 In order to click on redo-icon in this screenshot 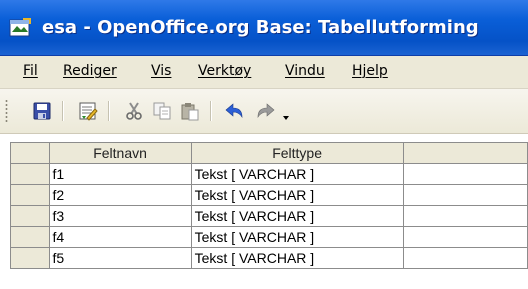, I will do `click(266, 111)`.